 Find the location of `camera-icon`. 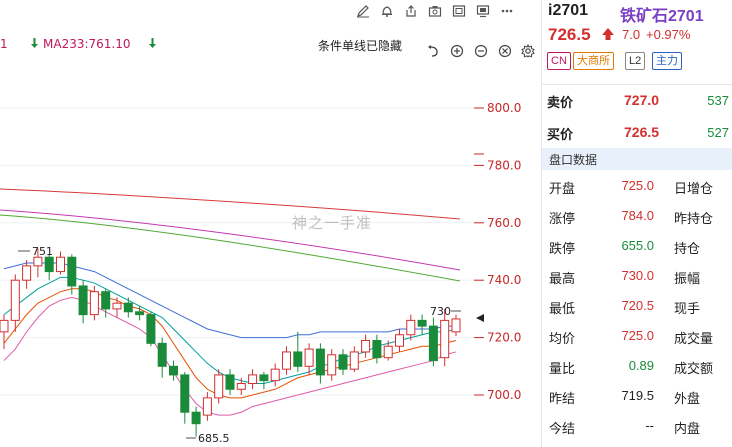

camera-icon is located at coordinates (435, 11).